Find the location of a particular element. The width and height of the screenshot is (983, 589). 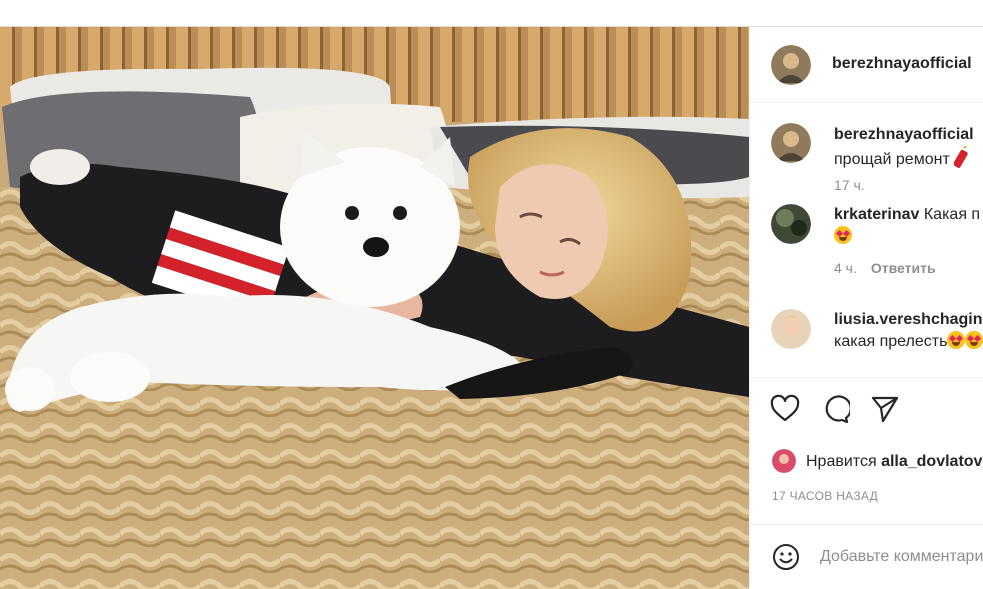

reply-button: Ответить is located at coordinates (903, 268).